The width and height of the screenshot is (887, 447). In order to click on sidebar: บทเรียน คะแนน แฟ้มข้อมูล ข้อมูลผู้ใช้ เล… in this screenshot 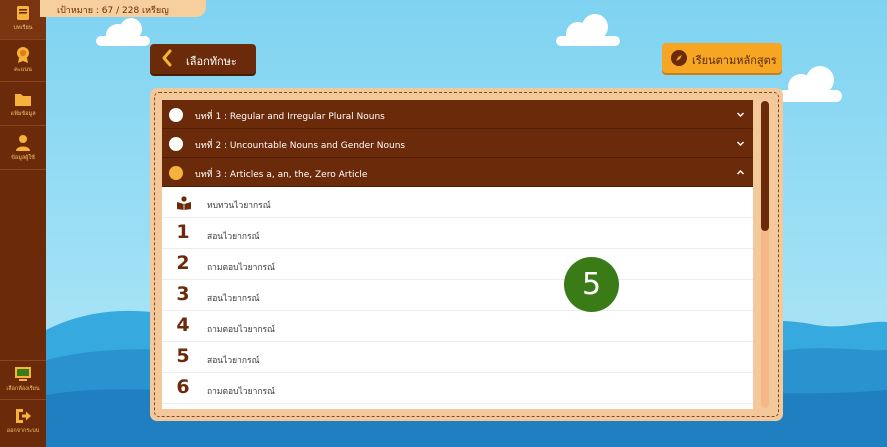, I will do `click(23, 223)`.